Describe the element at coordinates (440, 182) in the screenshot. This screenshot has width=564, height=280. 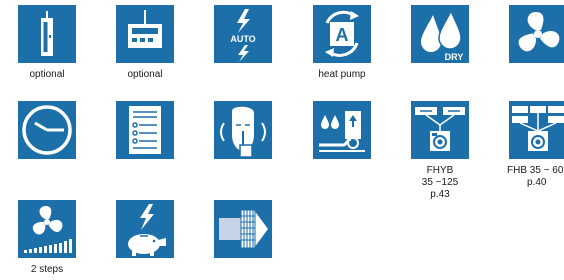
I see `caption-fhyb: FHYB 35 ~125 p.43` at that location.